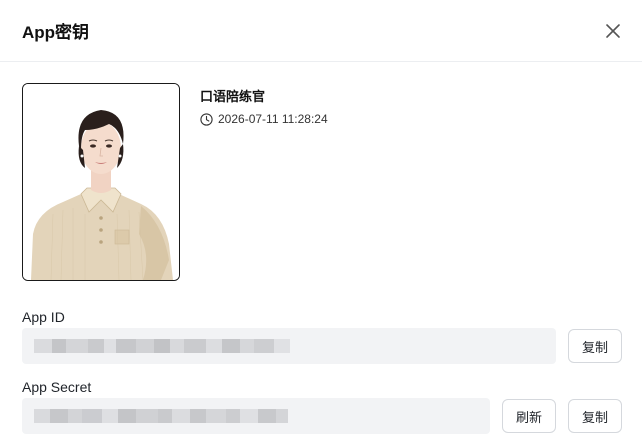 This screenshot has width=642, height=448. I want to click on avatar, so click(101, 182).